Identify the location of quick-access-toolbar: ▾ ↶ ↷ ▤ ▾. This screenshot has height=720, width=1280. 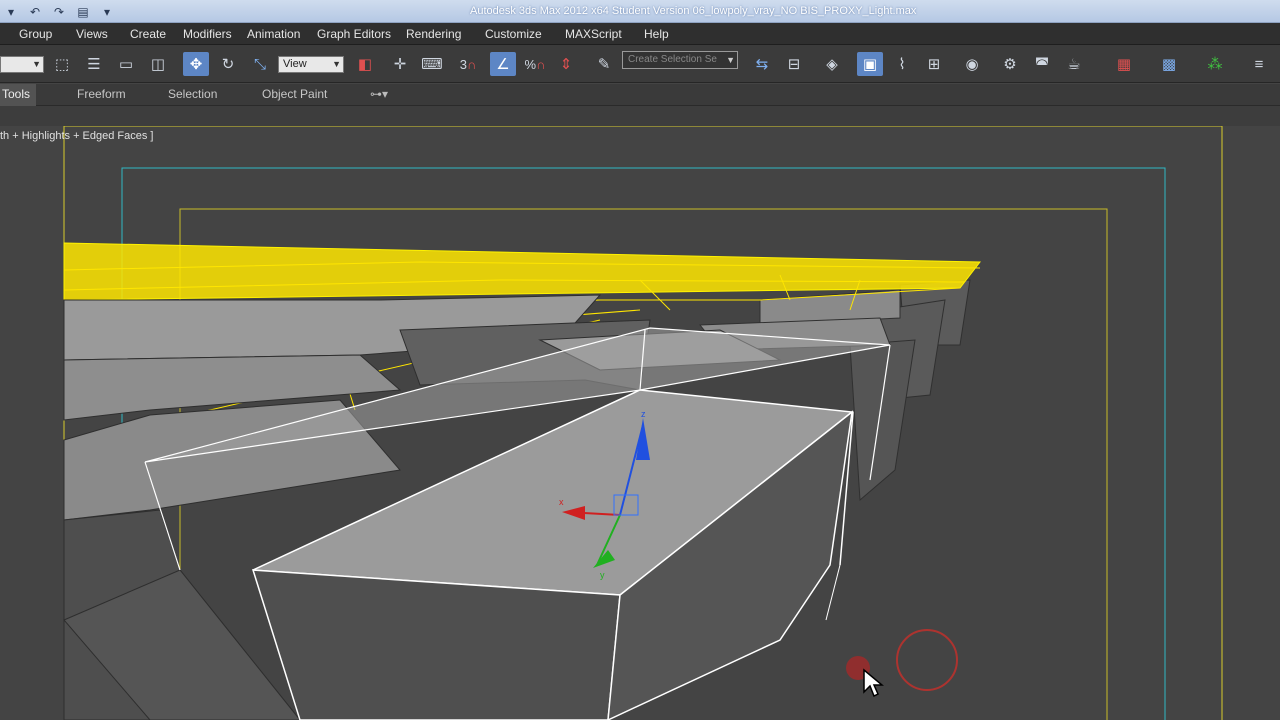
(59, 11).